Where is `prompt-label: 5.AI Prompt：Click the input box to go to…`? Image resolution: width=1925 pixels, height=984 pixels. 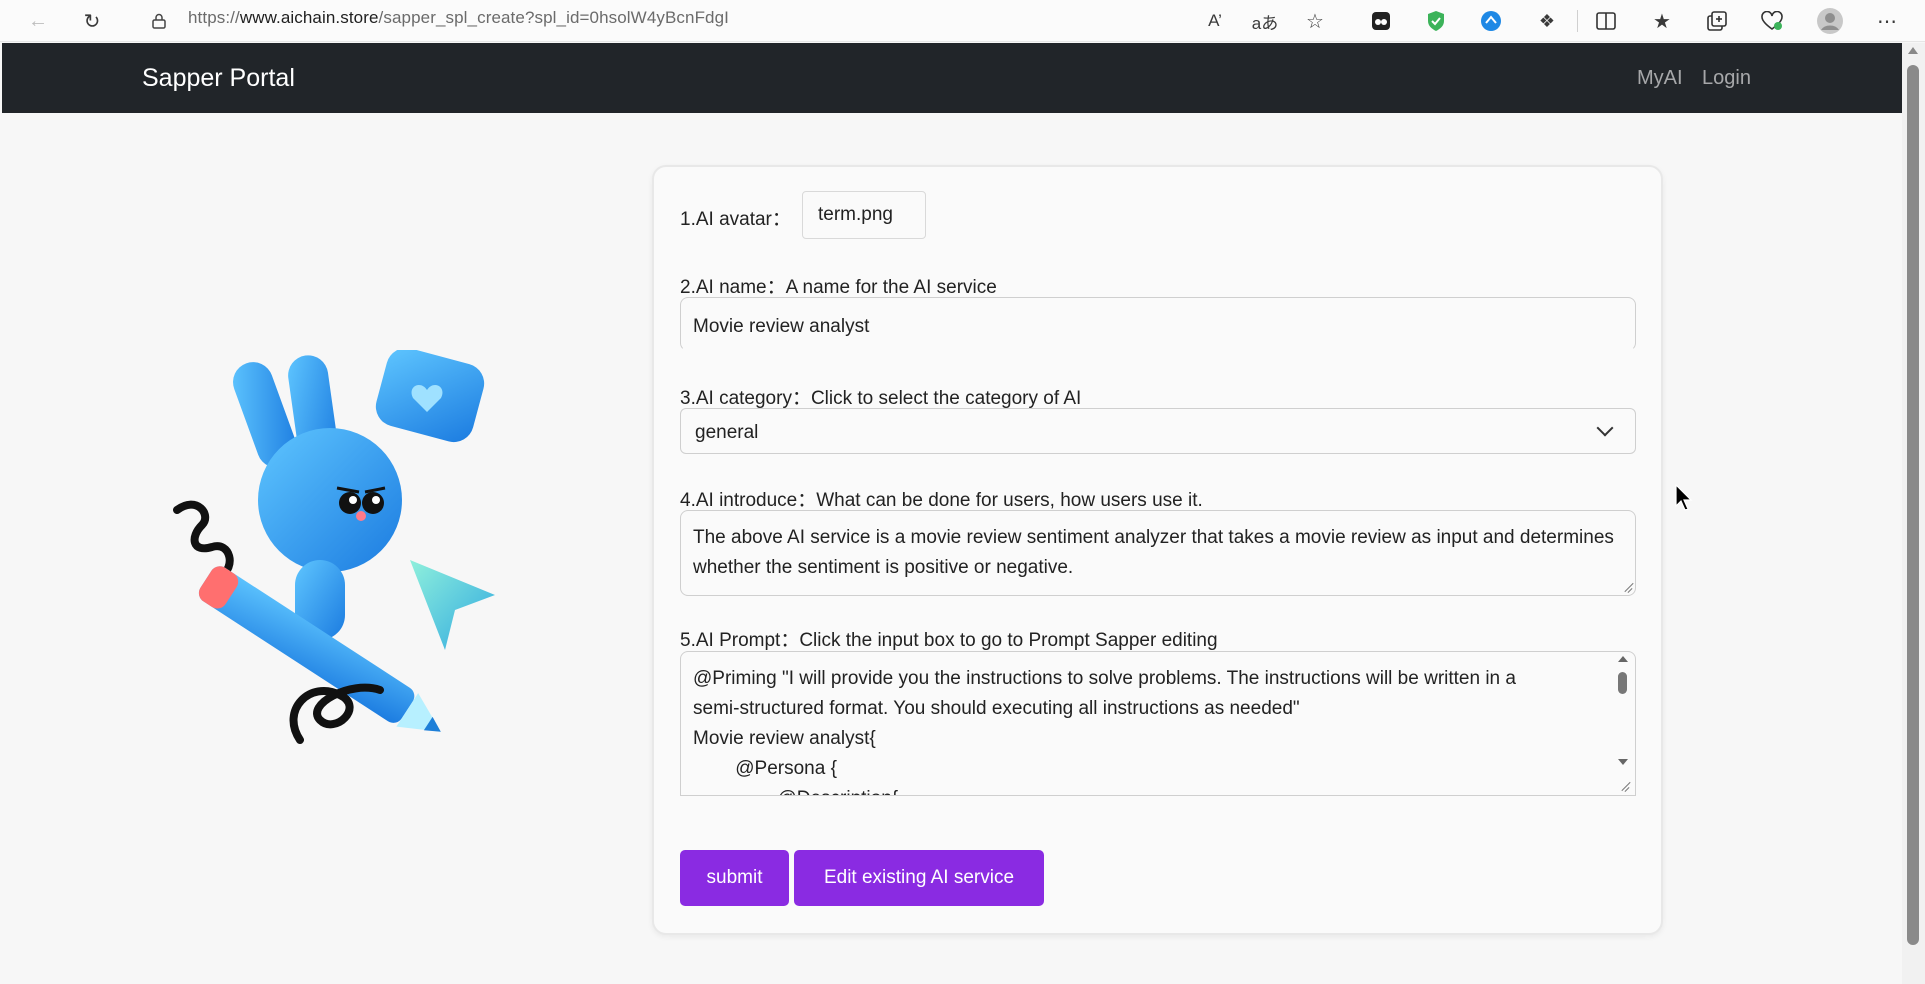
prompt-label: 5.AI Prompt：Click the input box to go to… is located at coordinates (949, 640).